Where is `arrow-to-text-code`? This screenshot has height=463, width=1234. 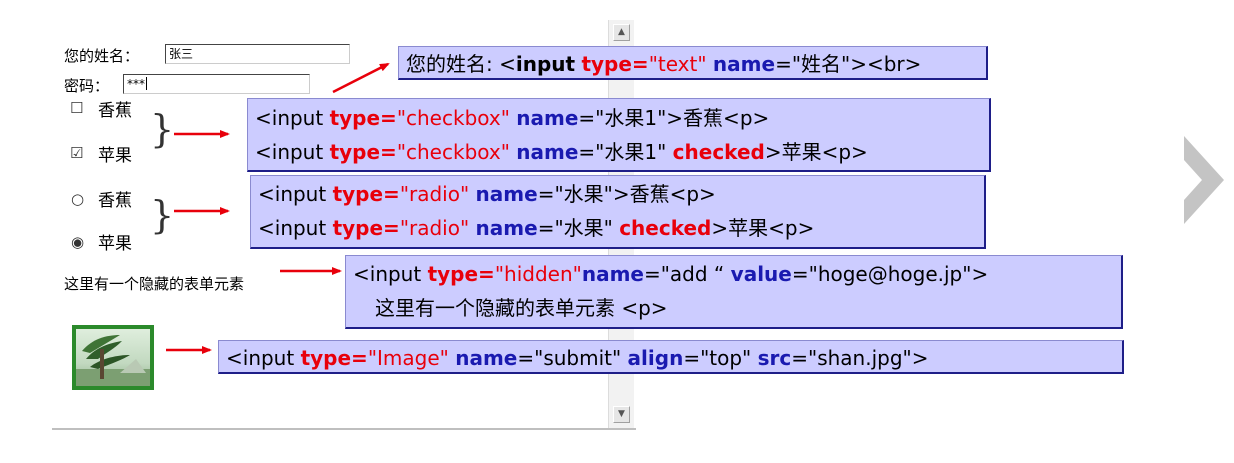
arrow-to-text-code is located at coordinates (361, 78).